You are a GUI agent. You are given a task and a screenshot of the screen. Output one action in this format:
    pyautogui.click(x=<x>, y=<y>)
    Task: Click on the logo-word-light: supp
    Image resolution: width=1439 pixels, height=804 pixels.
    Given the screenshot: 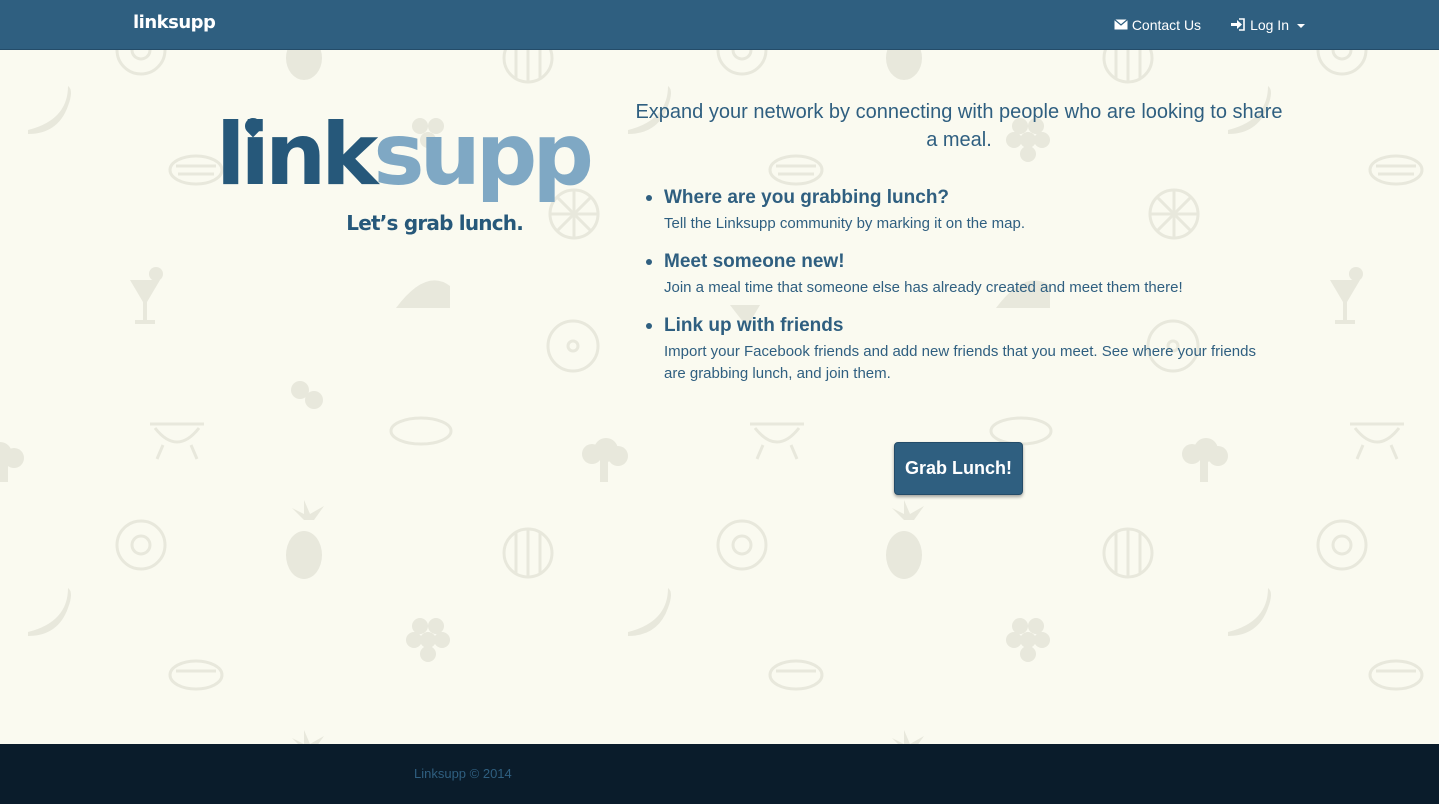 What is the action you would take?
    pyautogui.click(x=483, y=155)
    